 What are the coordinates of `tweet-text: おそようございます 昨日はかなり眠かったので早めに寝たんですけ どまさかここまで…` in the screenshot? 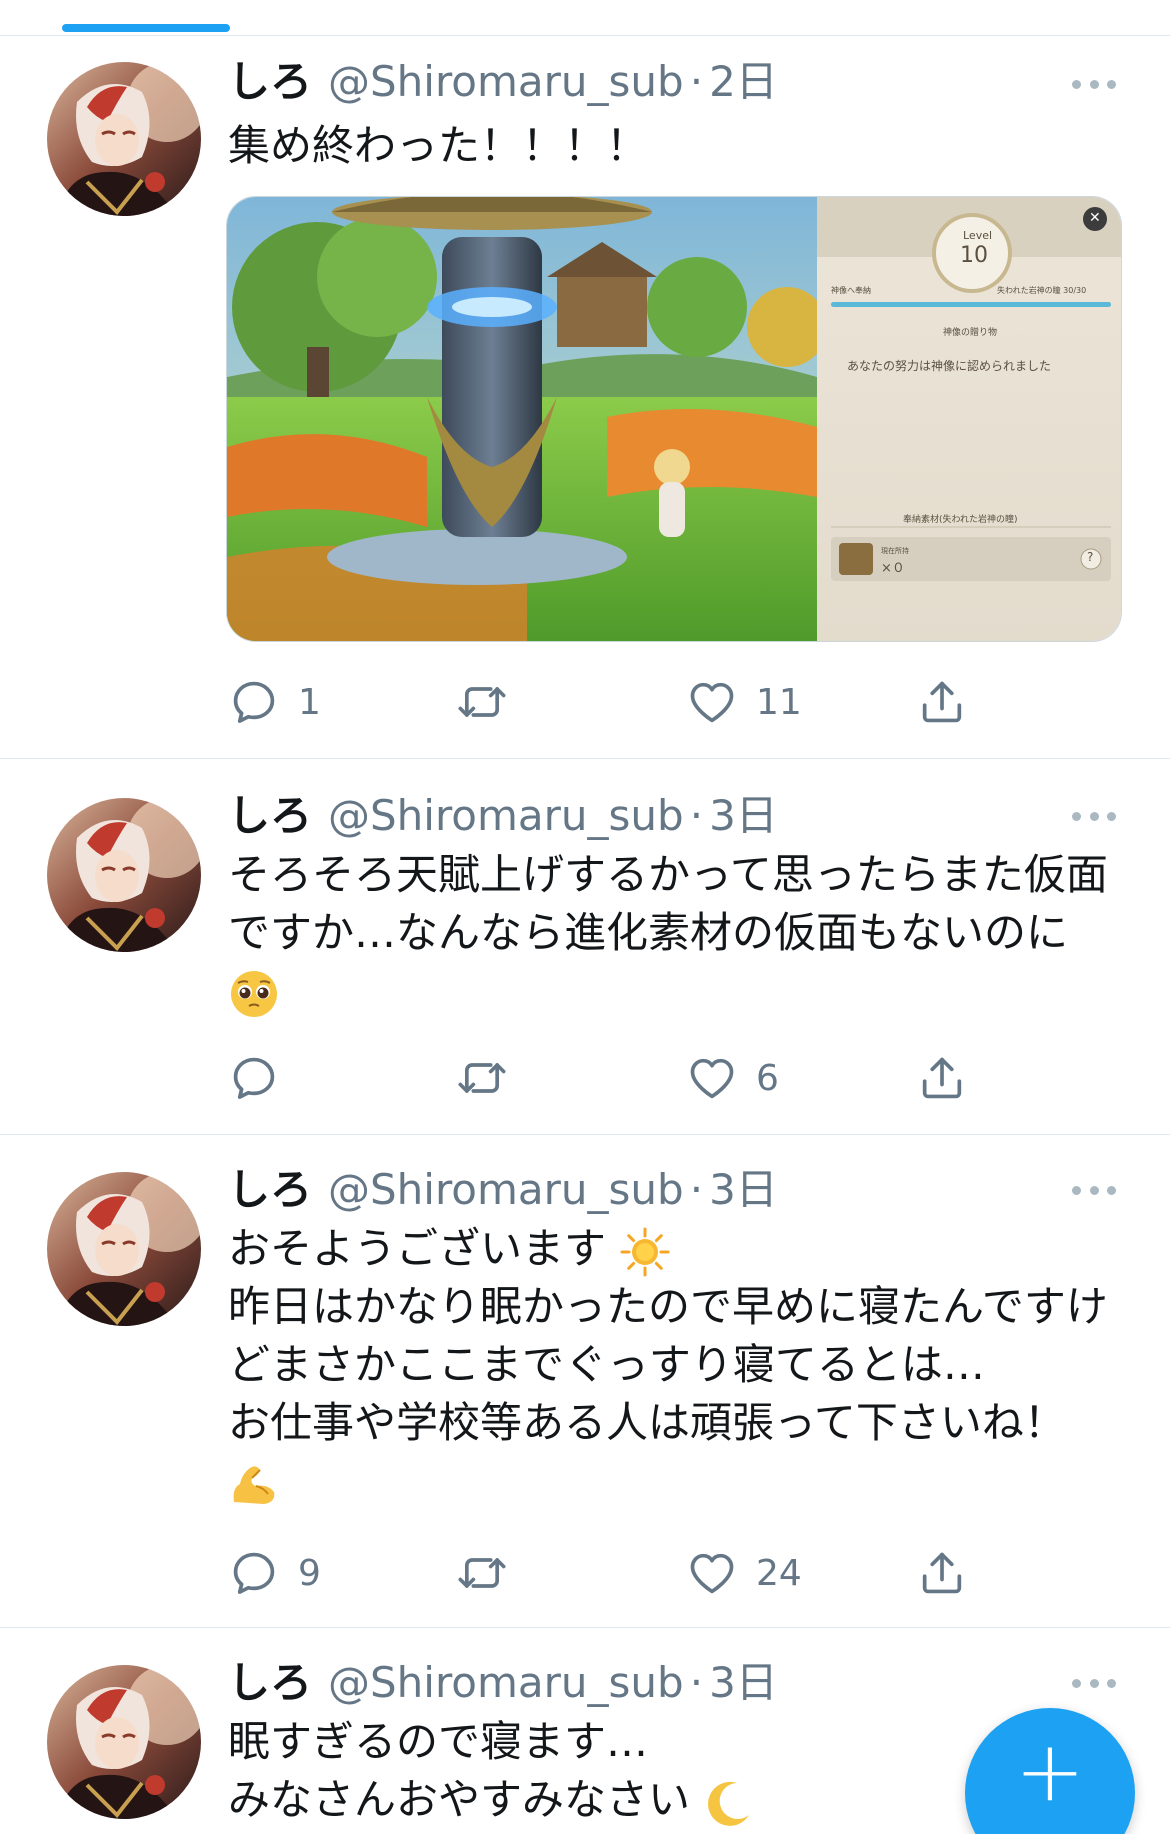 It's located at (678, 1365).